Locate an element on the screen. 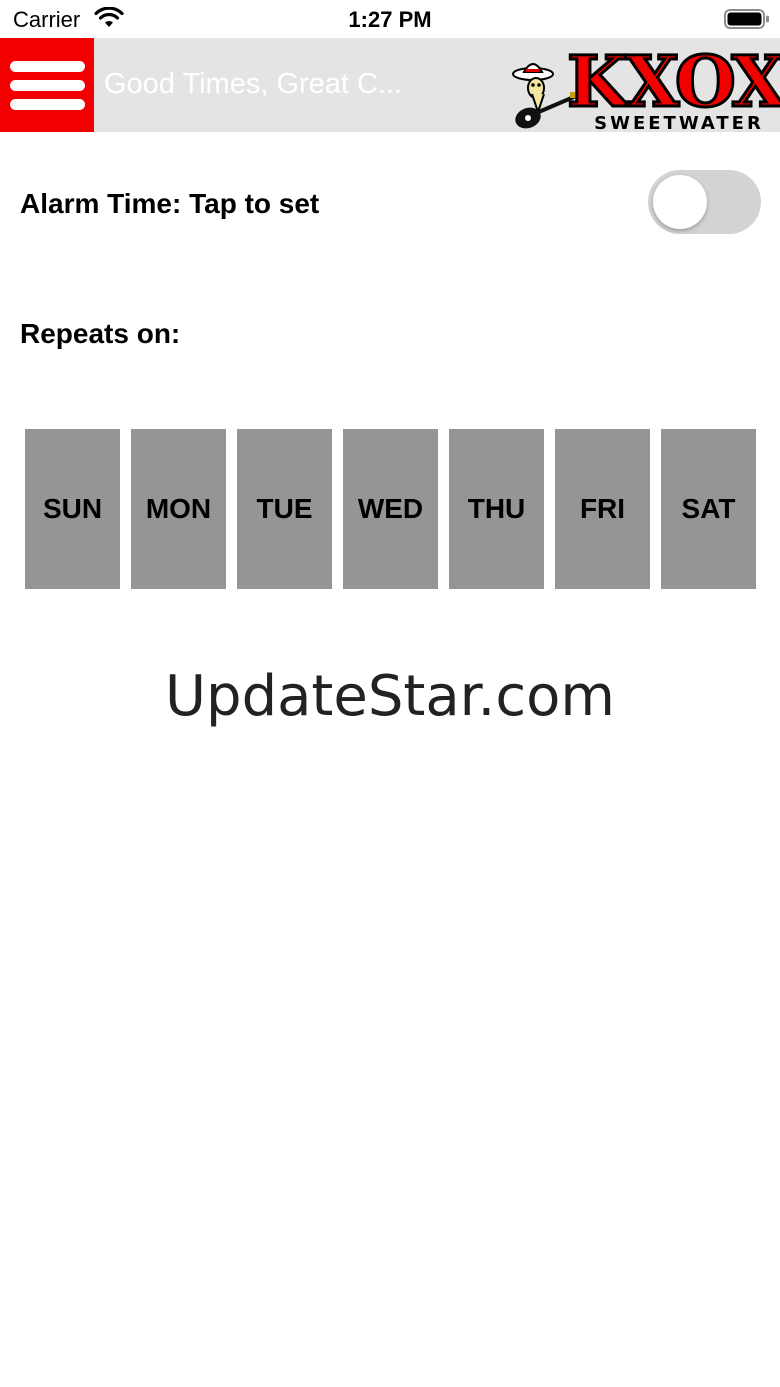 This screenshot has width=780, height=1387. day-button-wed: WED is located at coordinates (390, 509).